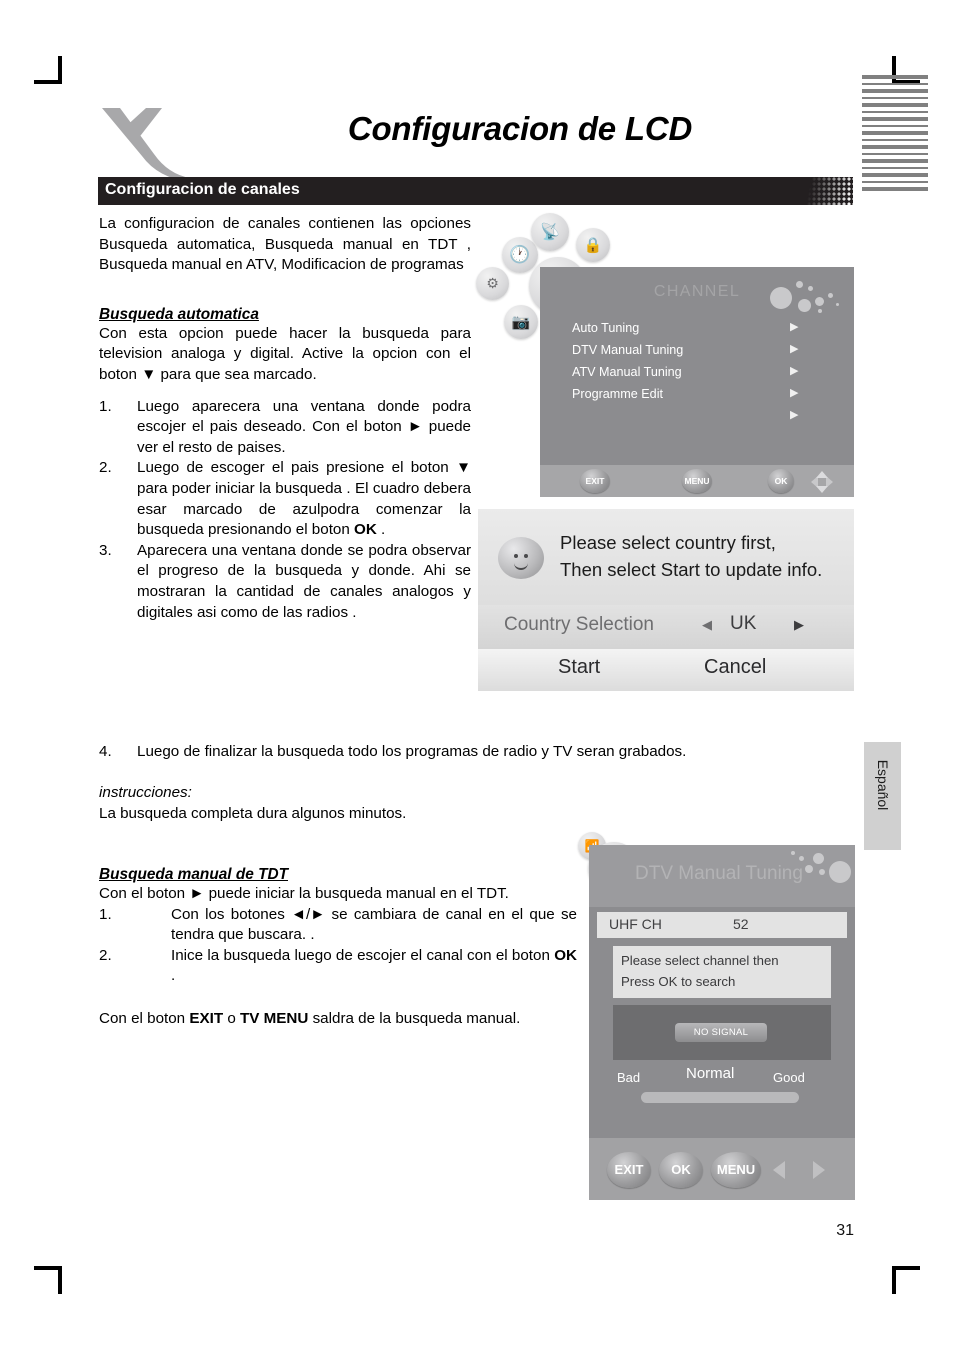 The height and width of the screenshot is (1352, 954). Describe the element at coordinates (820, 867) in the screenshot. I see `bubble-decoration` at that location.